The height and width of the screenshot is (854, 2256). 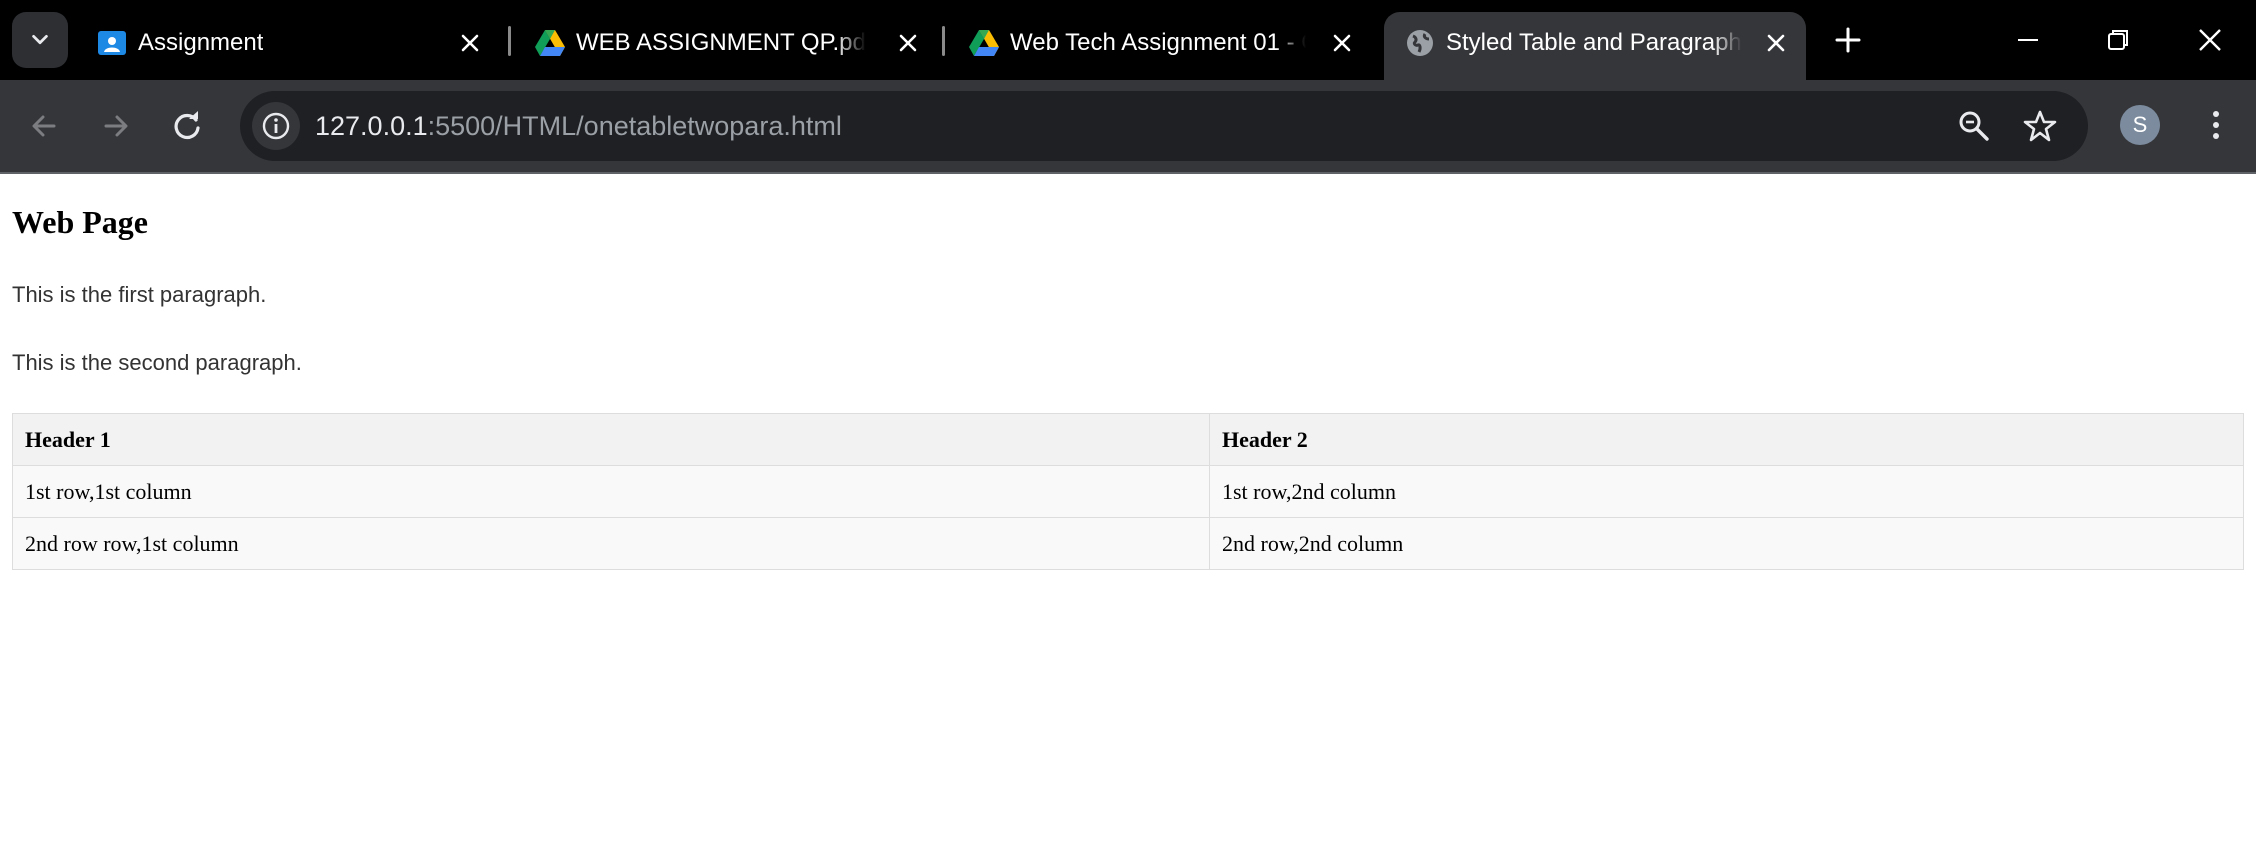 What do you see at coordinates (1128, 173) in the screenshot?
I see `toolbar-divider` at bounding box center [1128, 173].